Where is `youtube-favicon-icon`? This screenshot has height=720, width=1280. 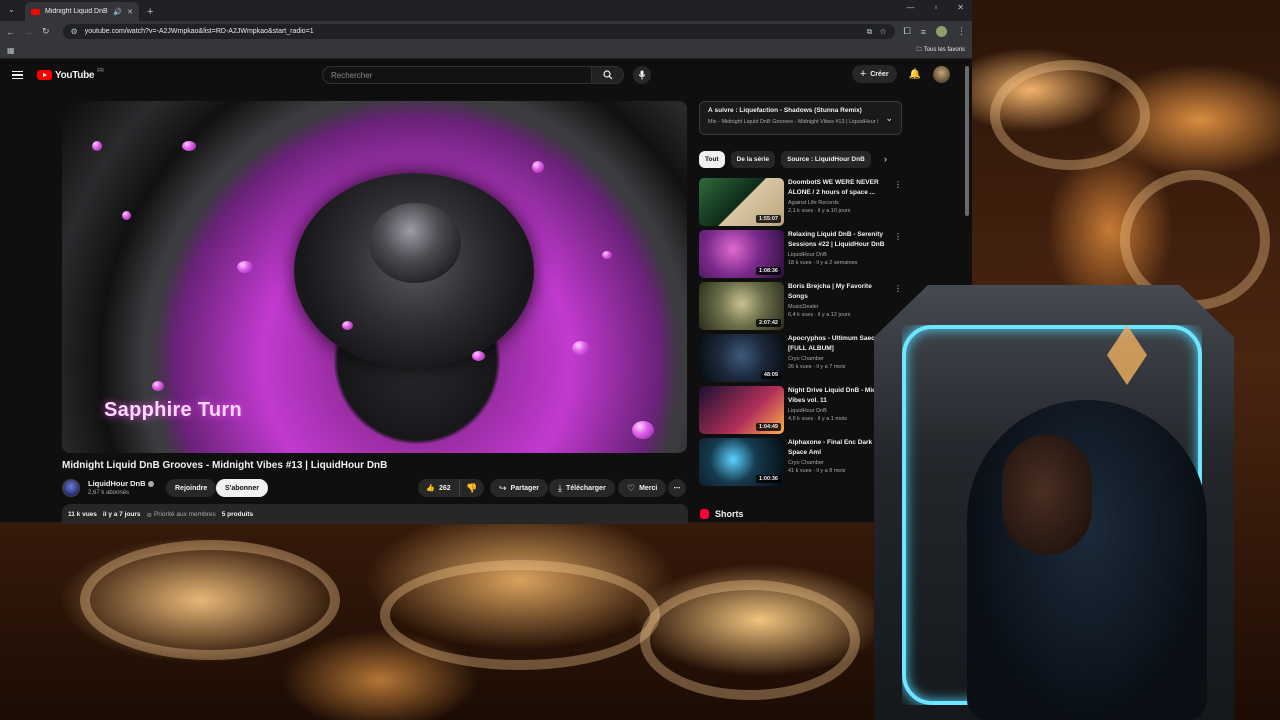 youtube-favicon-icon is located at coordinates (35, 11).